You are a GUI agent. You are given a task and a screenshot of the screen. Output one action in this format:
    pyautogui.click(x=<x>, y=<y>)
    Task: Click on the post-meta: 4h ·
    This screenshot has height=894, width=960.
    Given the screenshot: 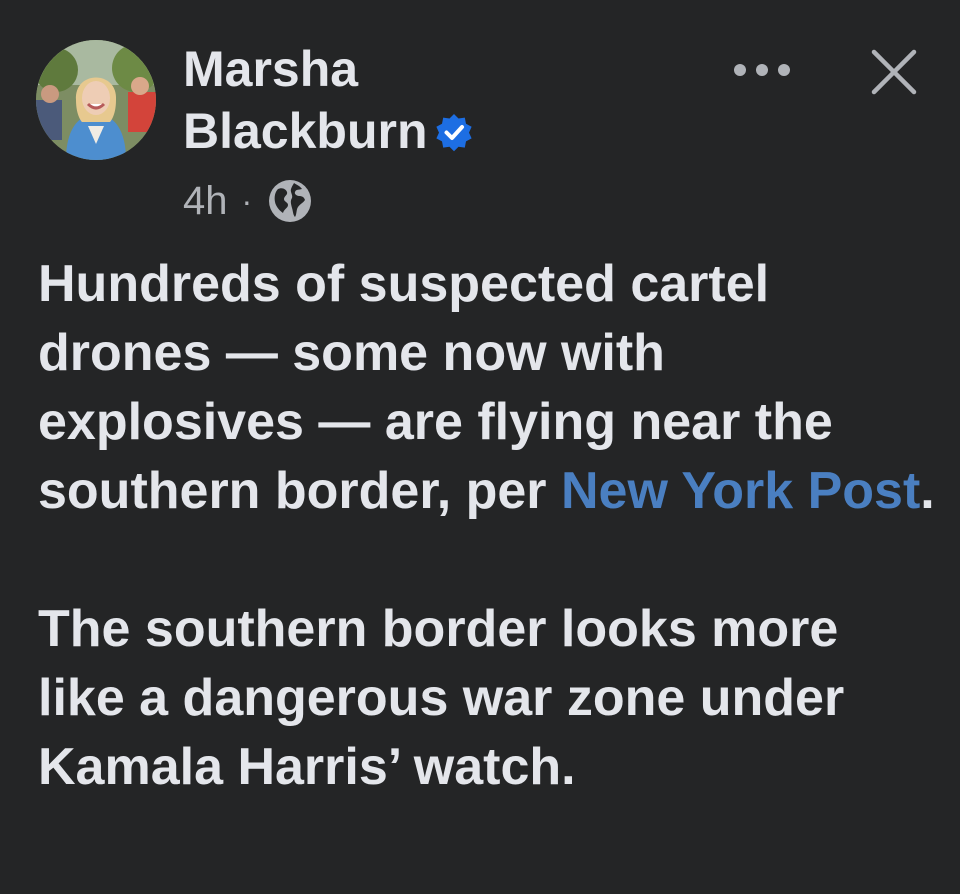 What is the action you would take?
    pyautogui.click(x=248, y=201)
    